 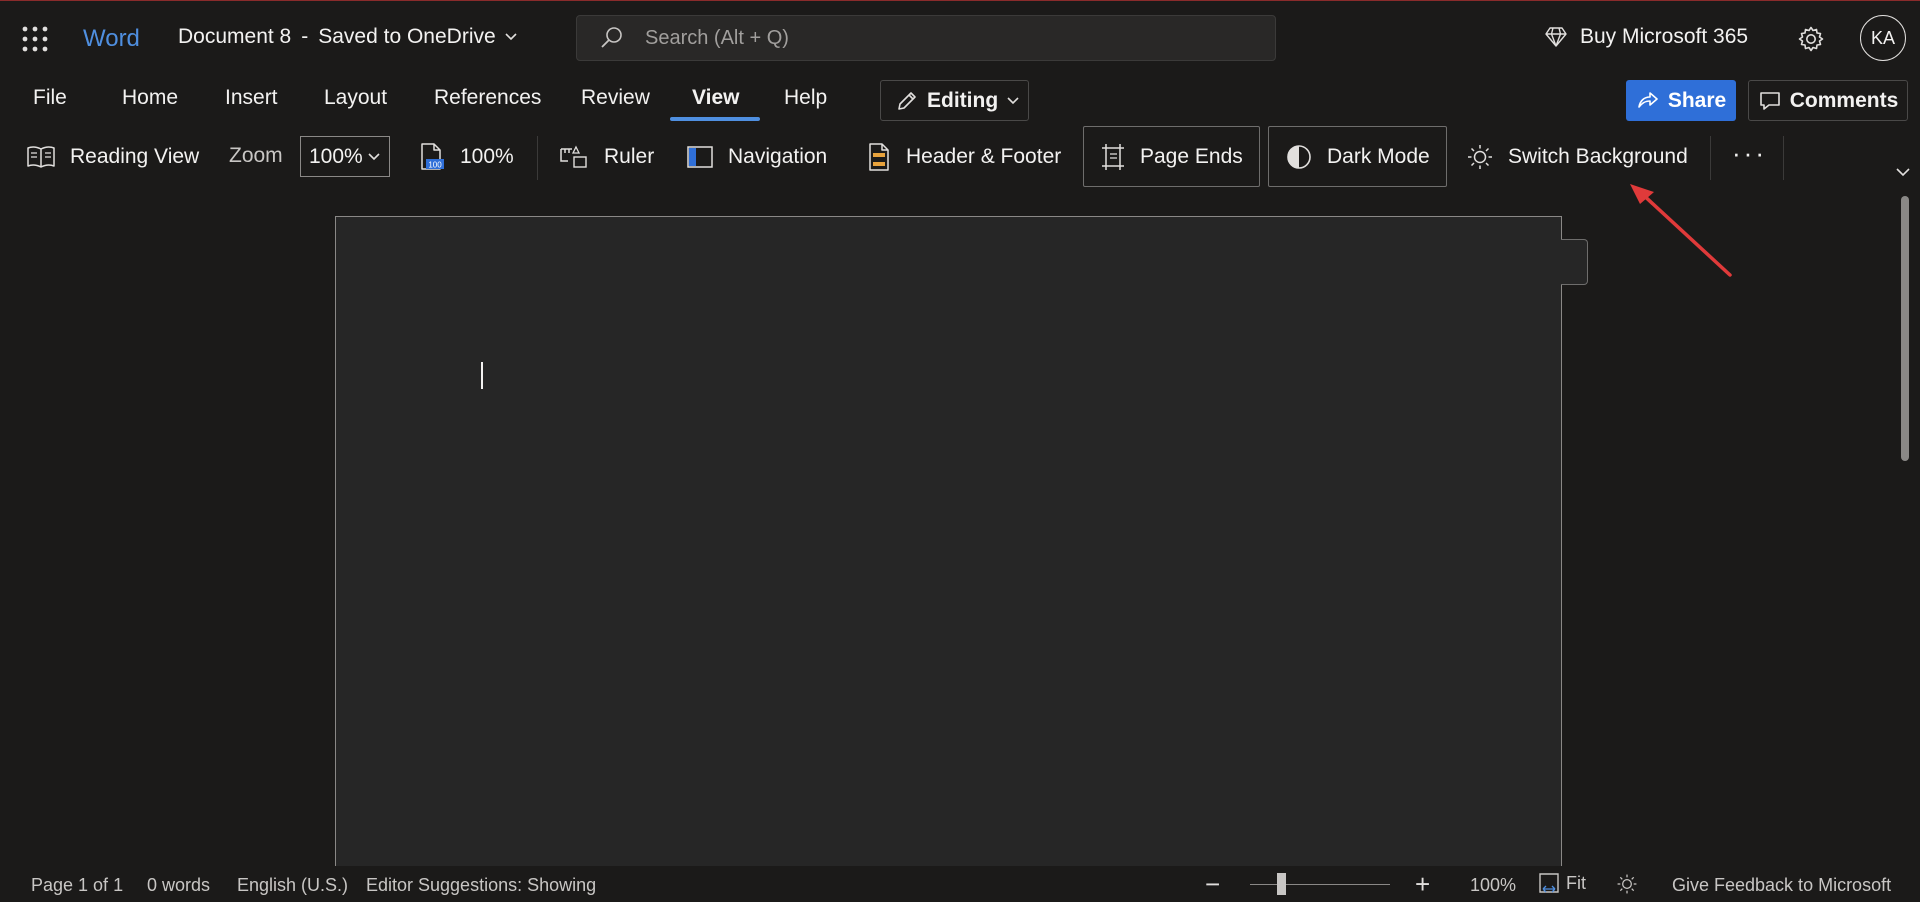 I want to click on reading-view-button: Reading View, so click(x=112, y=157).